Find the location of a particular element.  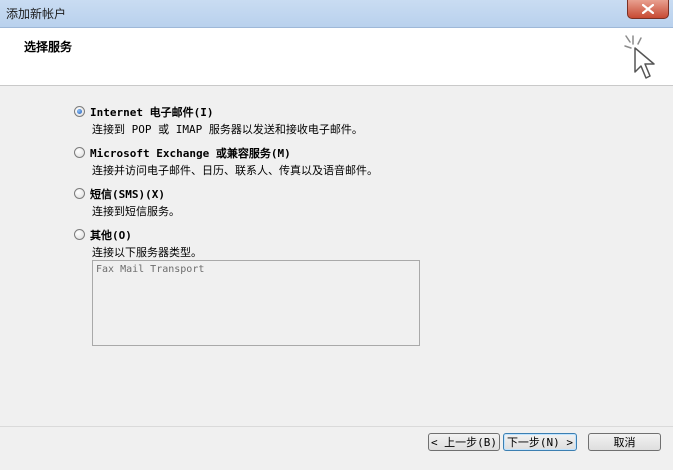

title-bar: 添加新帐户 is located at coordinates (336, 14).